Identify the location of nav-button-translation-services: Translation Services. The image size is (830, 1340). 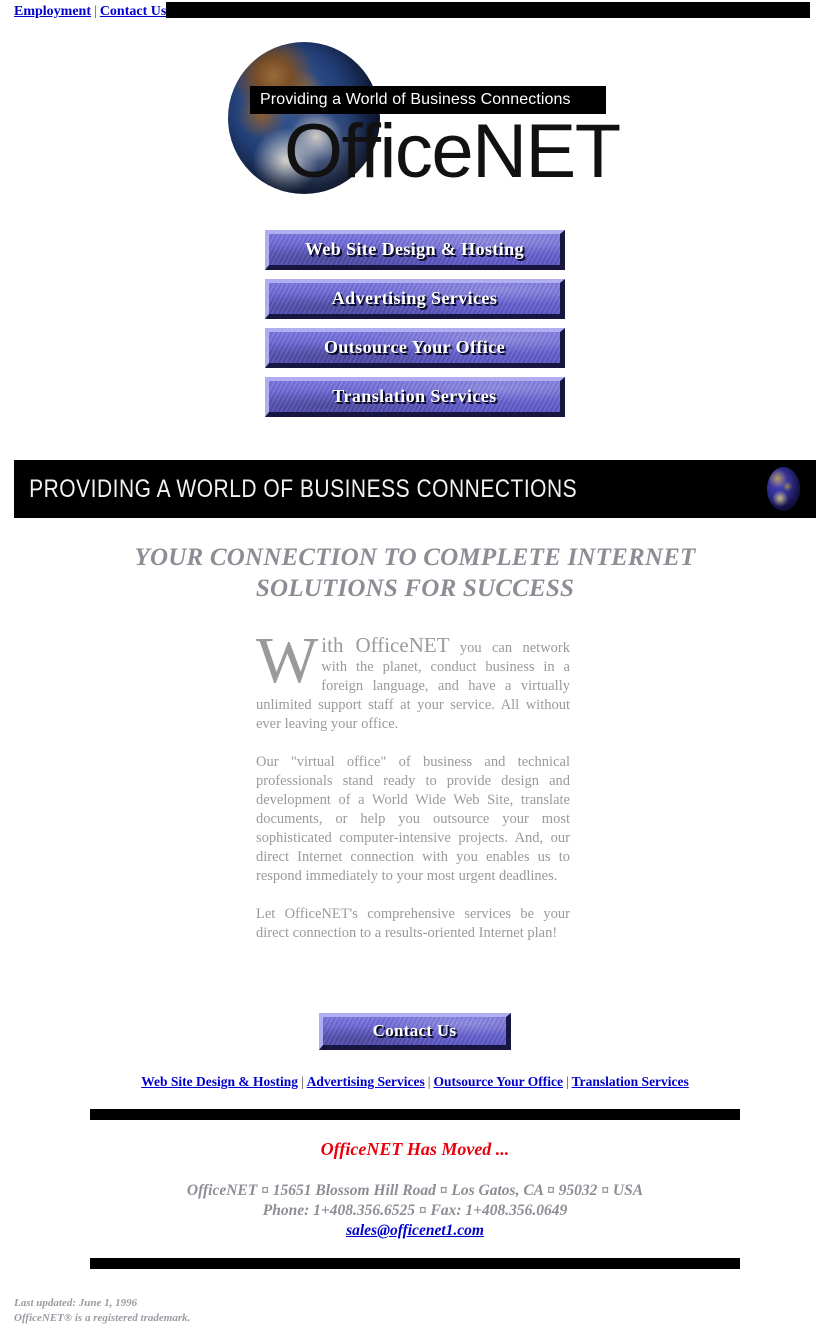
(415, 397).